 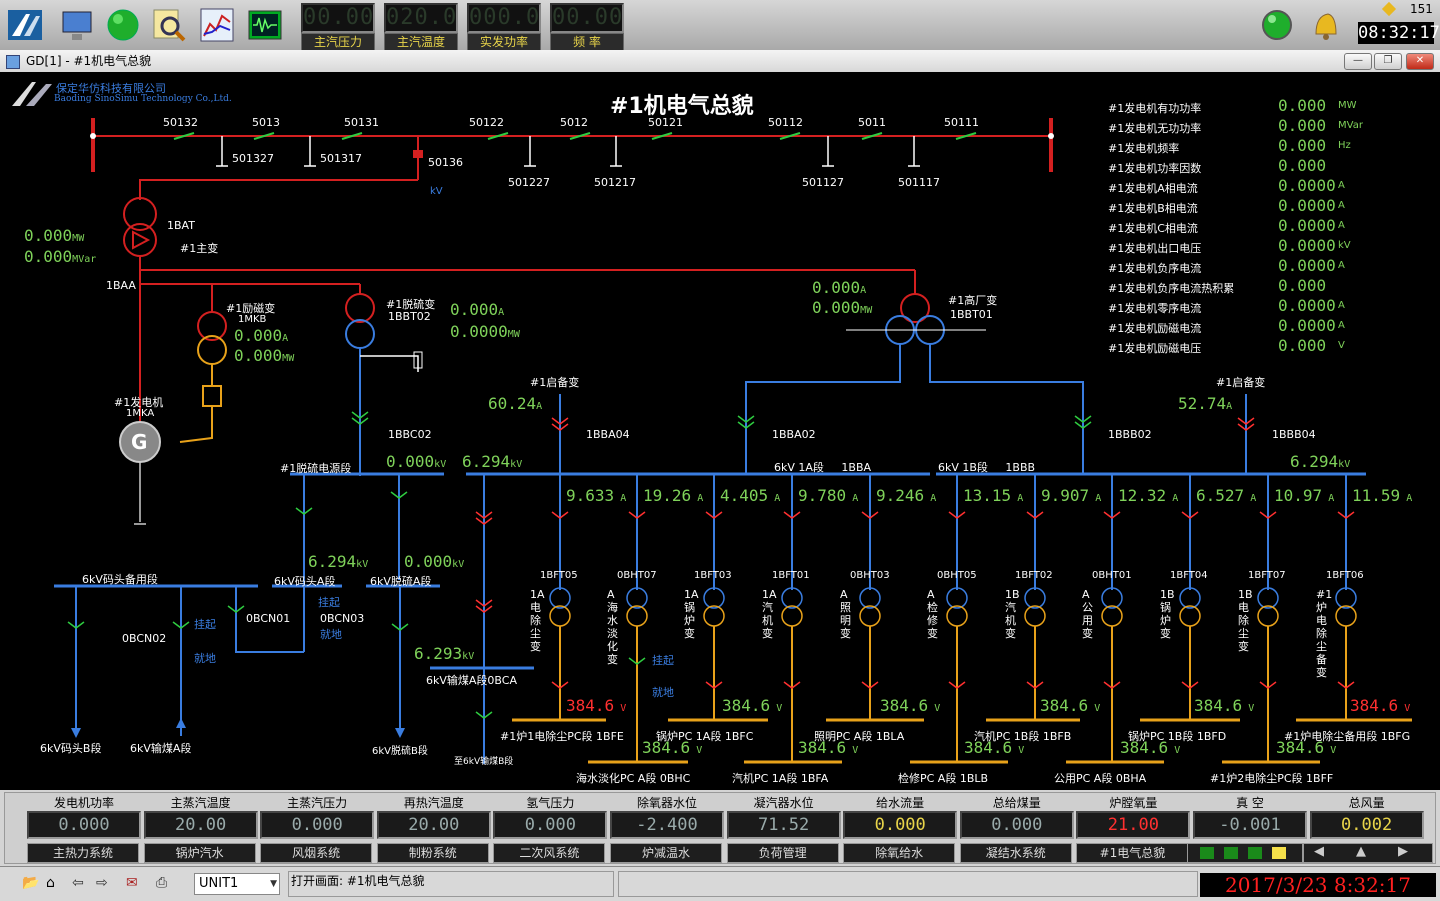 I want to click on feeder-current: 13.15 A, so click(x=993, y=495).